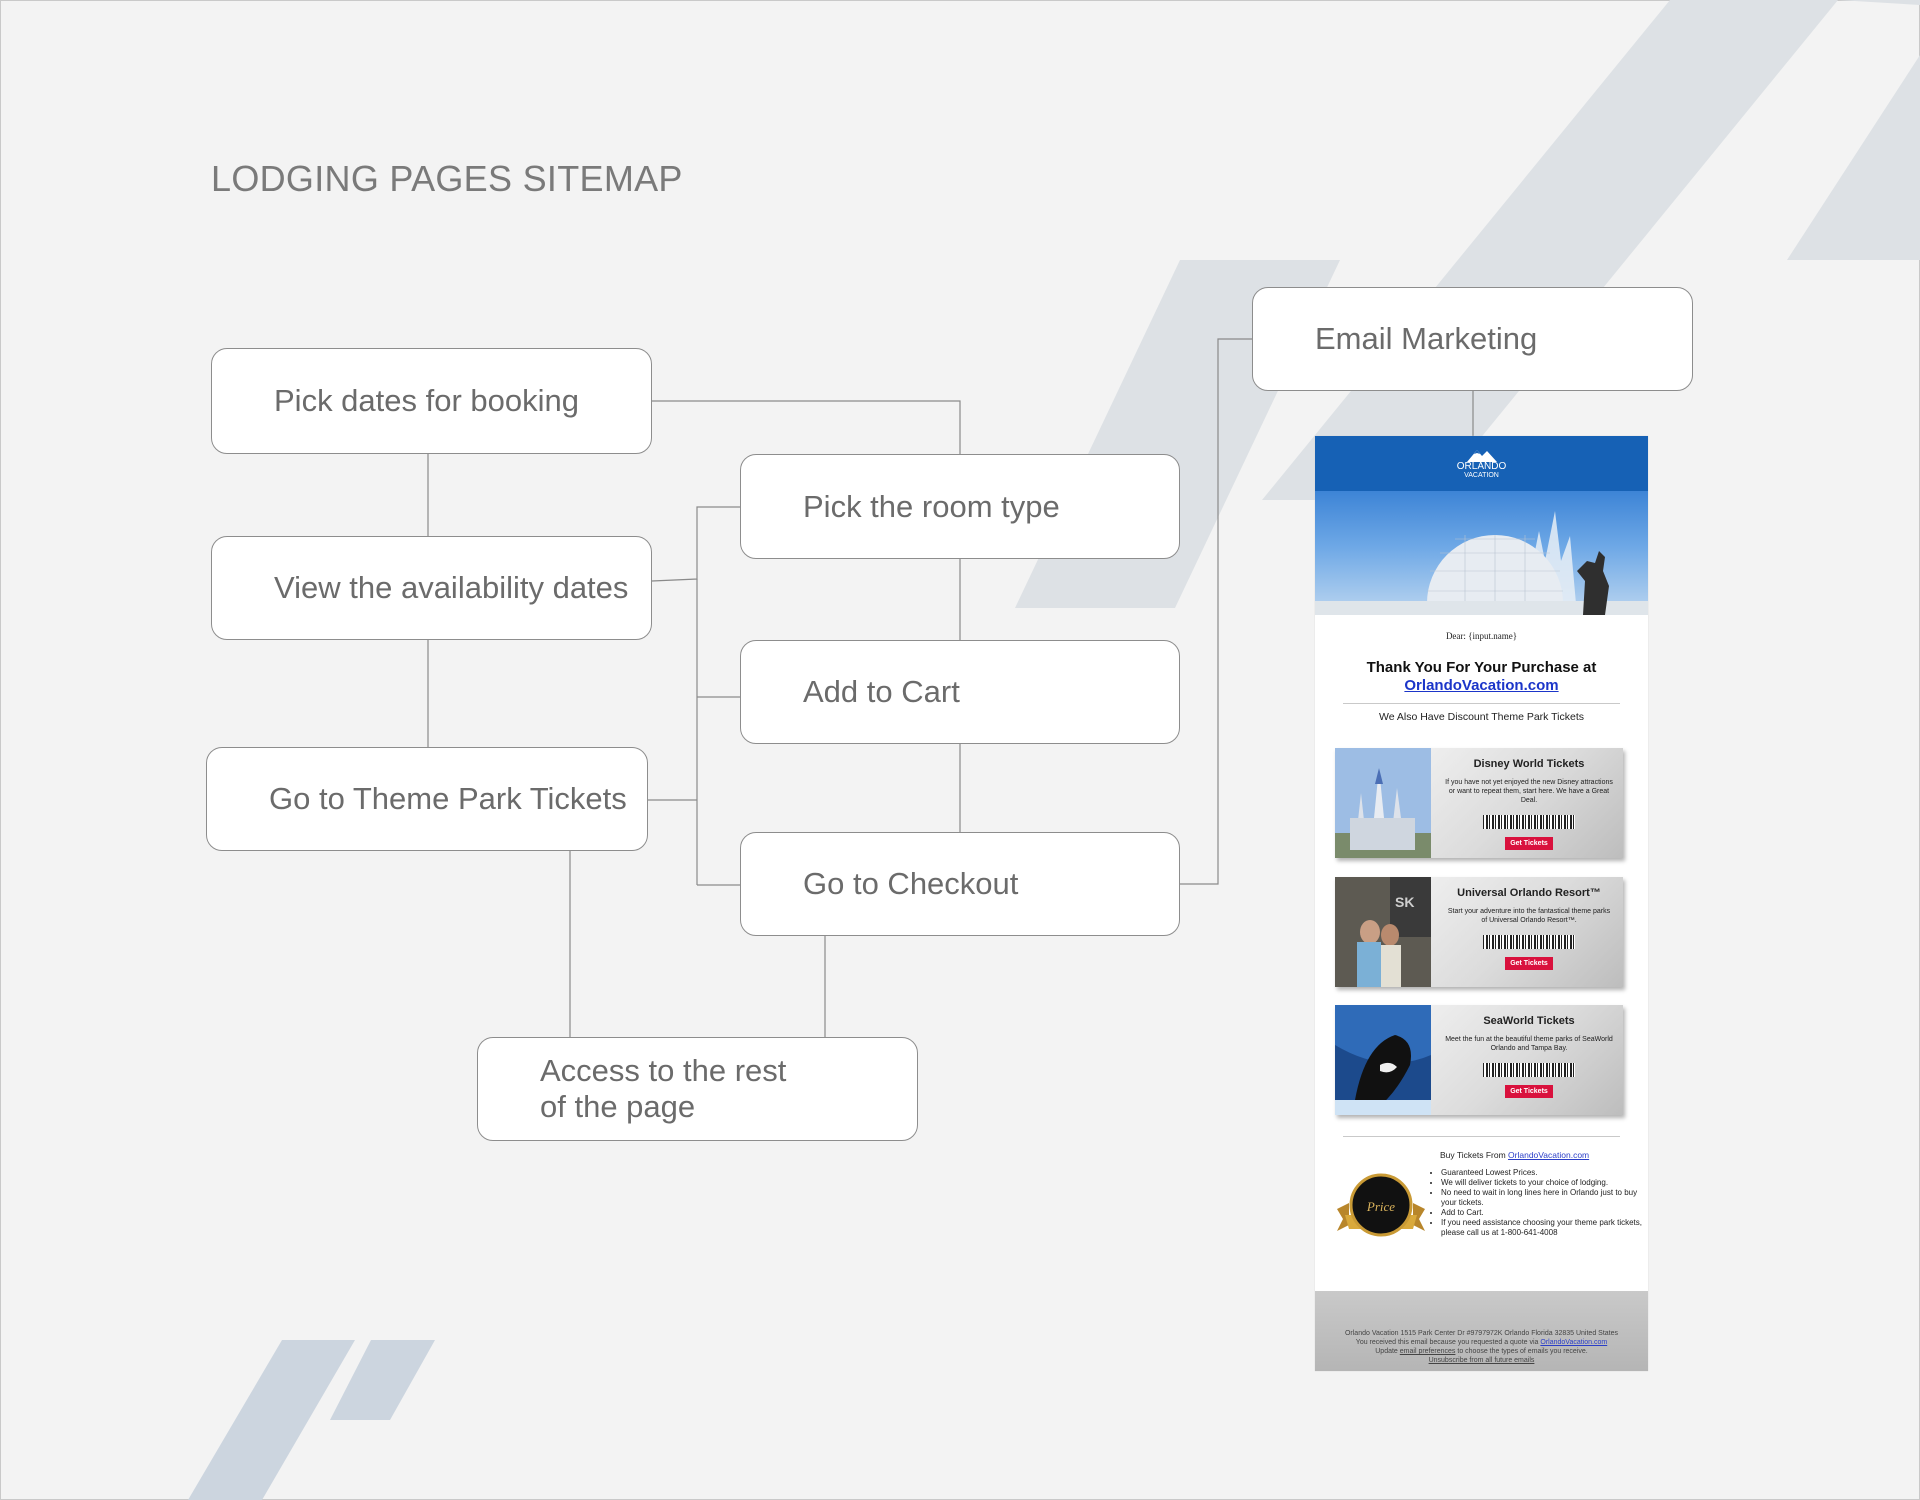 This screenshot has height=1500, width=1920. Describe the element at coordinates (960, 506) in the screenshot. I see `node-room-type: Pick the room type` at that location.